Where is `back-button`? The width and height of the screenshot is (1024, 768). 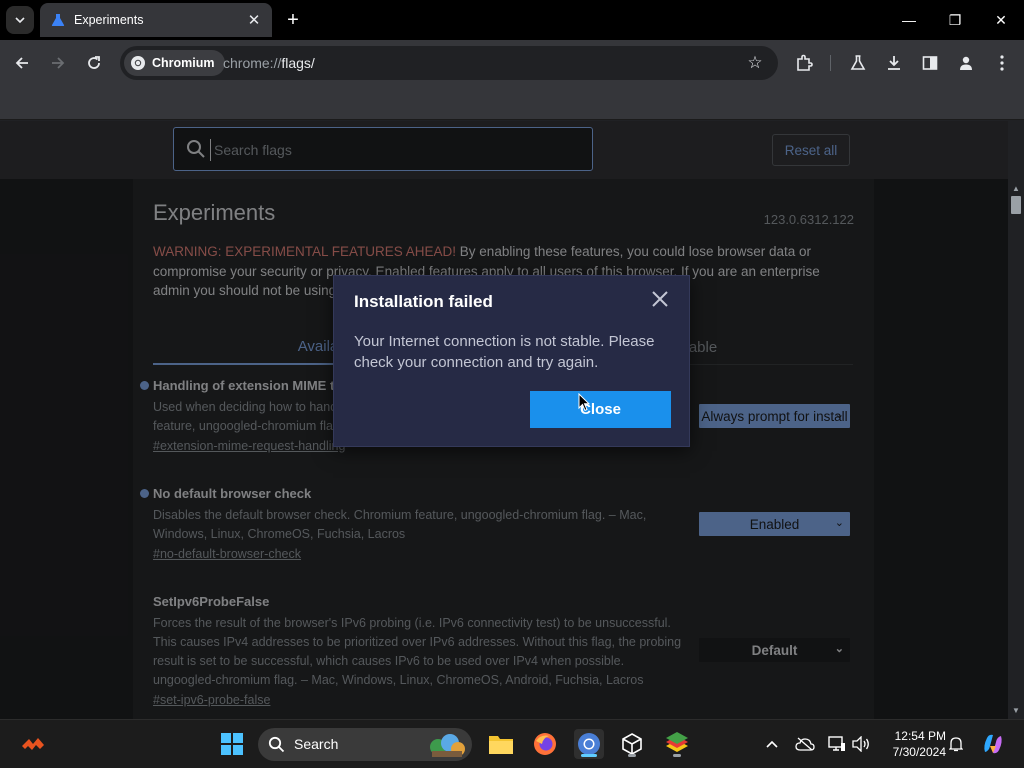
back-button is located at coordinates (22, 63).